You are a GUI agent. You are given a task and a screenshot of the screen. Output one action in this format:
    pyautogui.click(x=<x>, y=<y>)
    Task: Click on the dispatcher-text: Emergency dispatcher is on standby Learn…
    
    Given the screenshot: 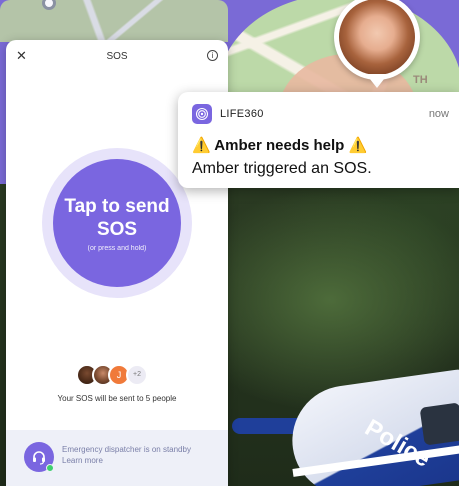 What is the action you would take?
    pyautogui.click(x=137, y=455)
    